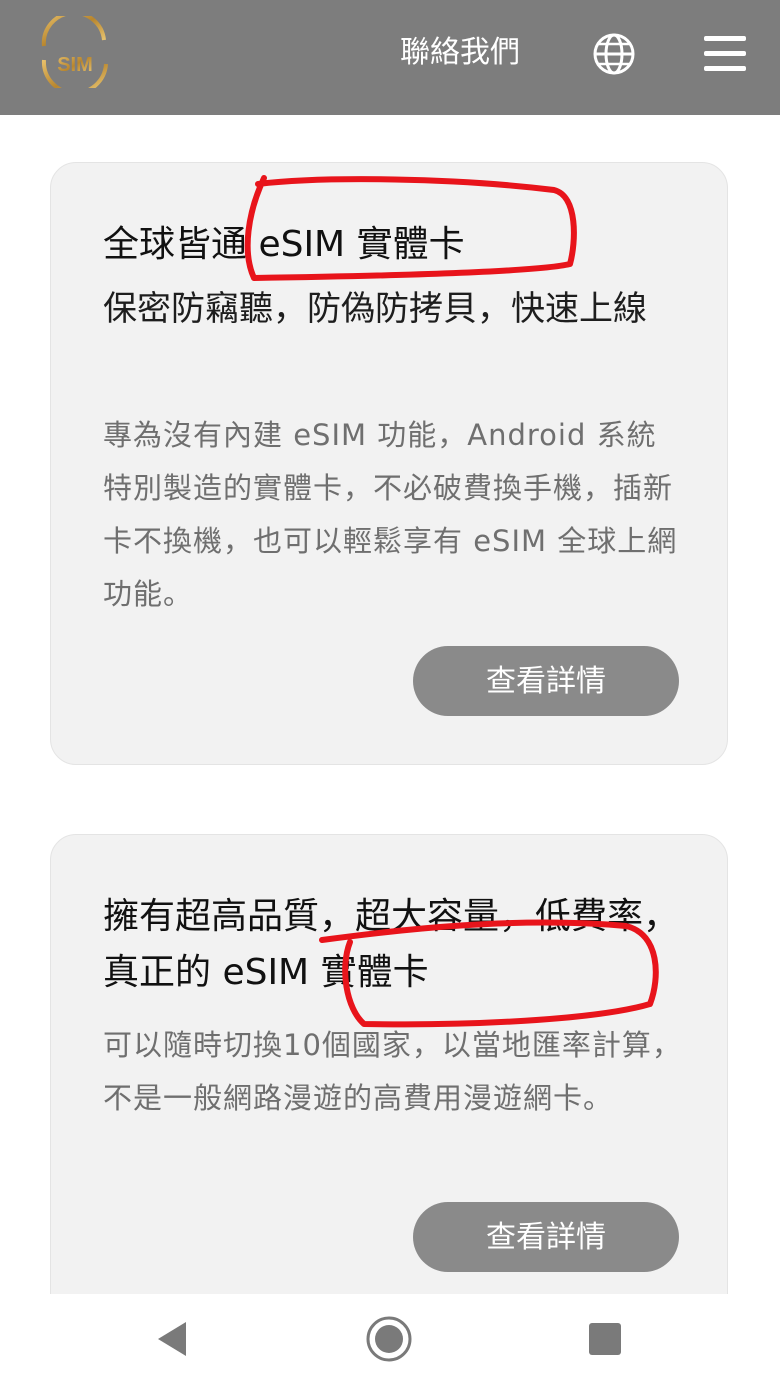 This screenshot has height=1384, width=780. I want to click on back-triangle-icon, so click(175, 1339).